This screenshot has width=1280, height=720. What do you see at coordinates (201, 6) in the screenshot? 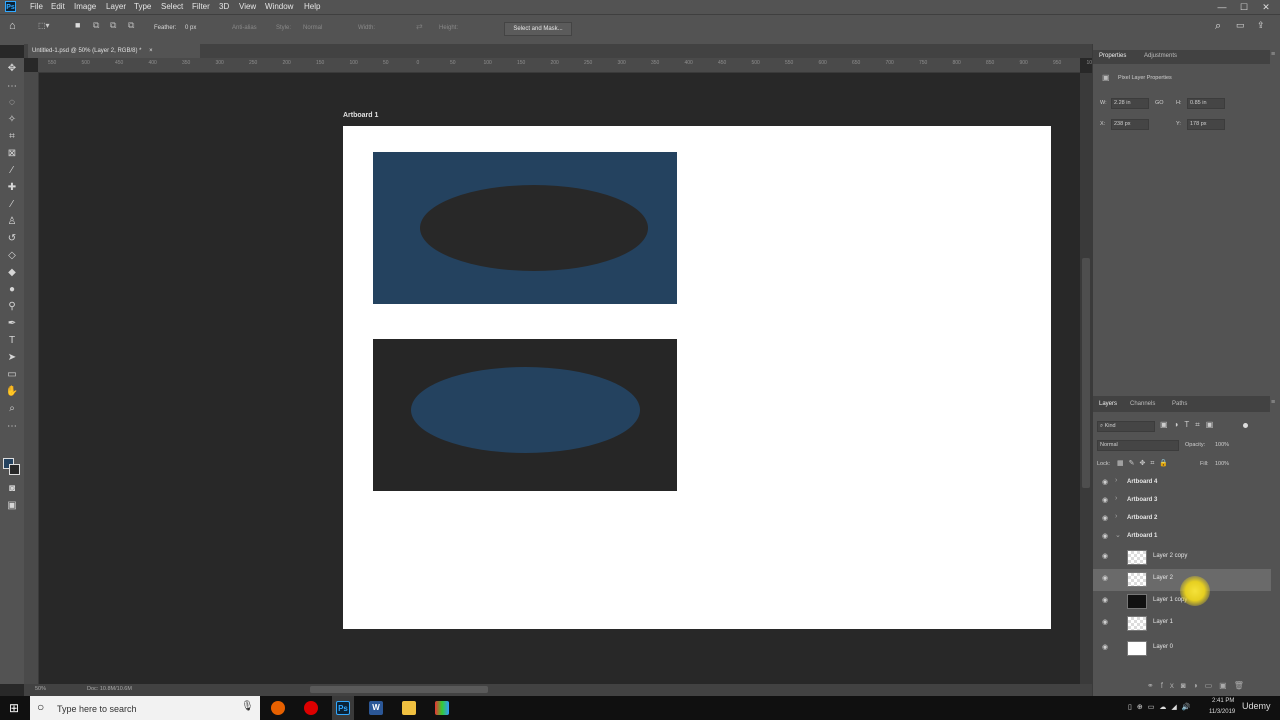
I see `menu-filter: Filter` at bounding box center [201, 6].